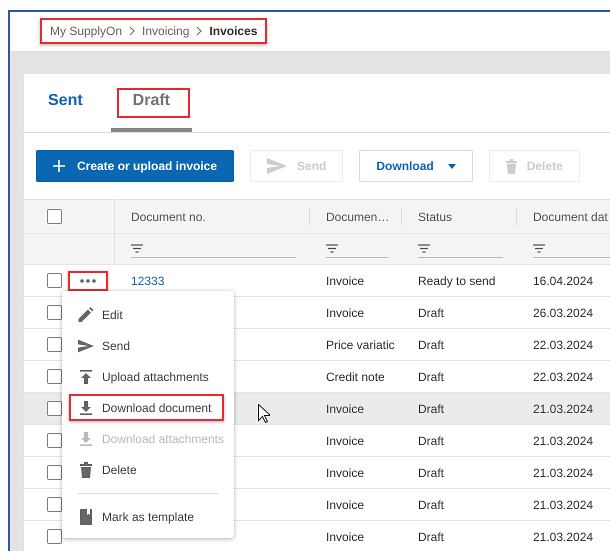 This screenshot has height=551, width=610. I want to click on download-button: Download, so click(416, 166).